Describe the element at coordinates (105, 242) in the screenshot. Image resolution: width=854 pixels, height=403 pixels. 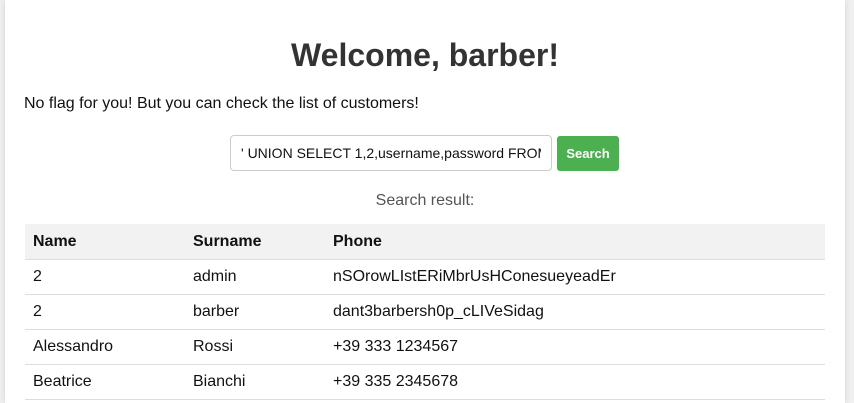
I see `column-header-name: Name` at that location.